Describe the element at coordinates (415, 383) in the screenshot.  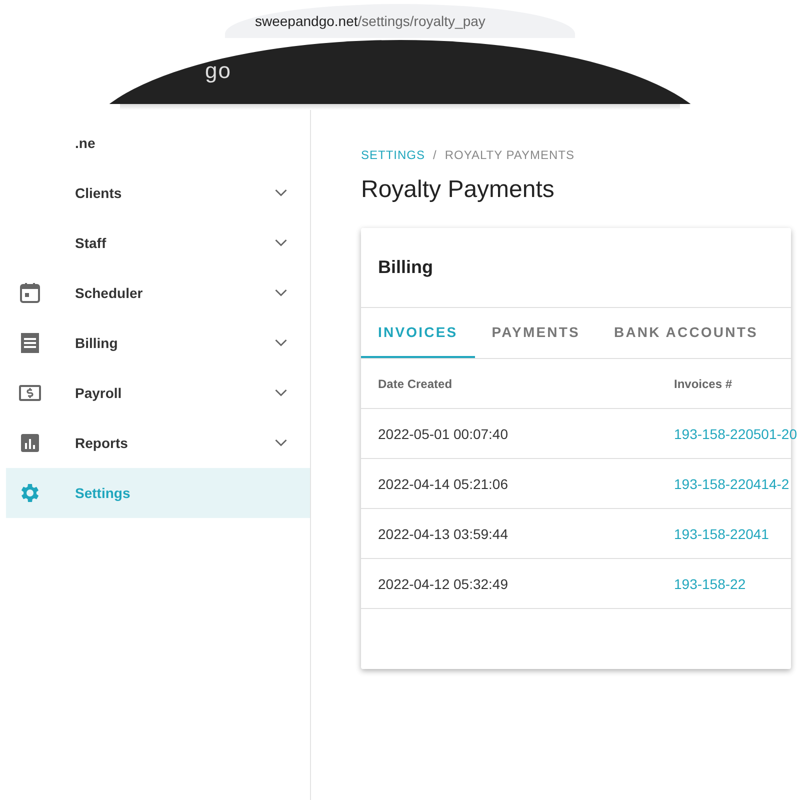
I see `column-header: Date Created` at that location.